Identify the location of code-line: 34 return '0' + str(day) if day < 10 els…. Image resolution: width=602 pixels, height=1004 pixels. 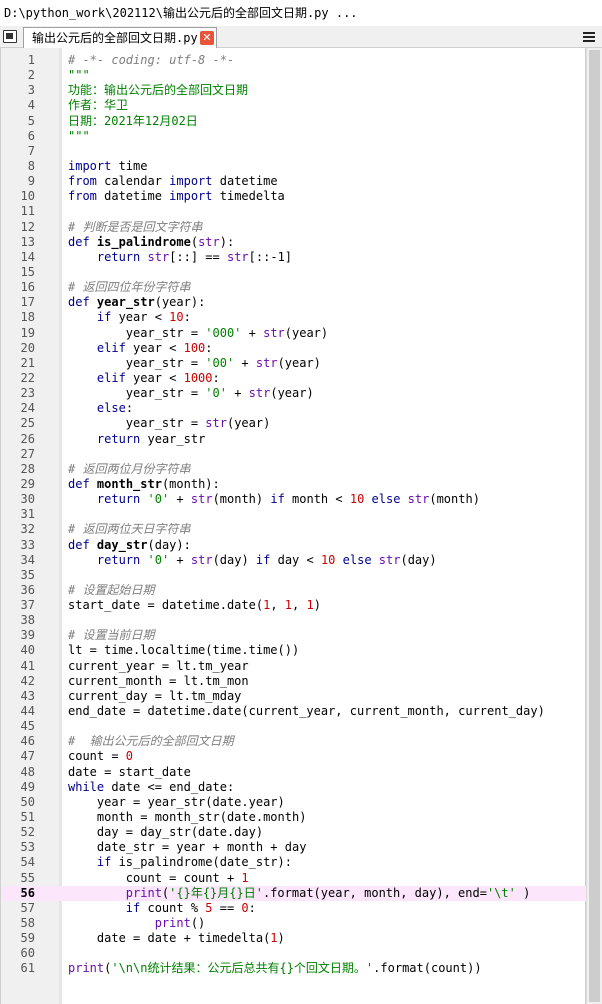
(294, 560).